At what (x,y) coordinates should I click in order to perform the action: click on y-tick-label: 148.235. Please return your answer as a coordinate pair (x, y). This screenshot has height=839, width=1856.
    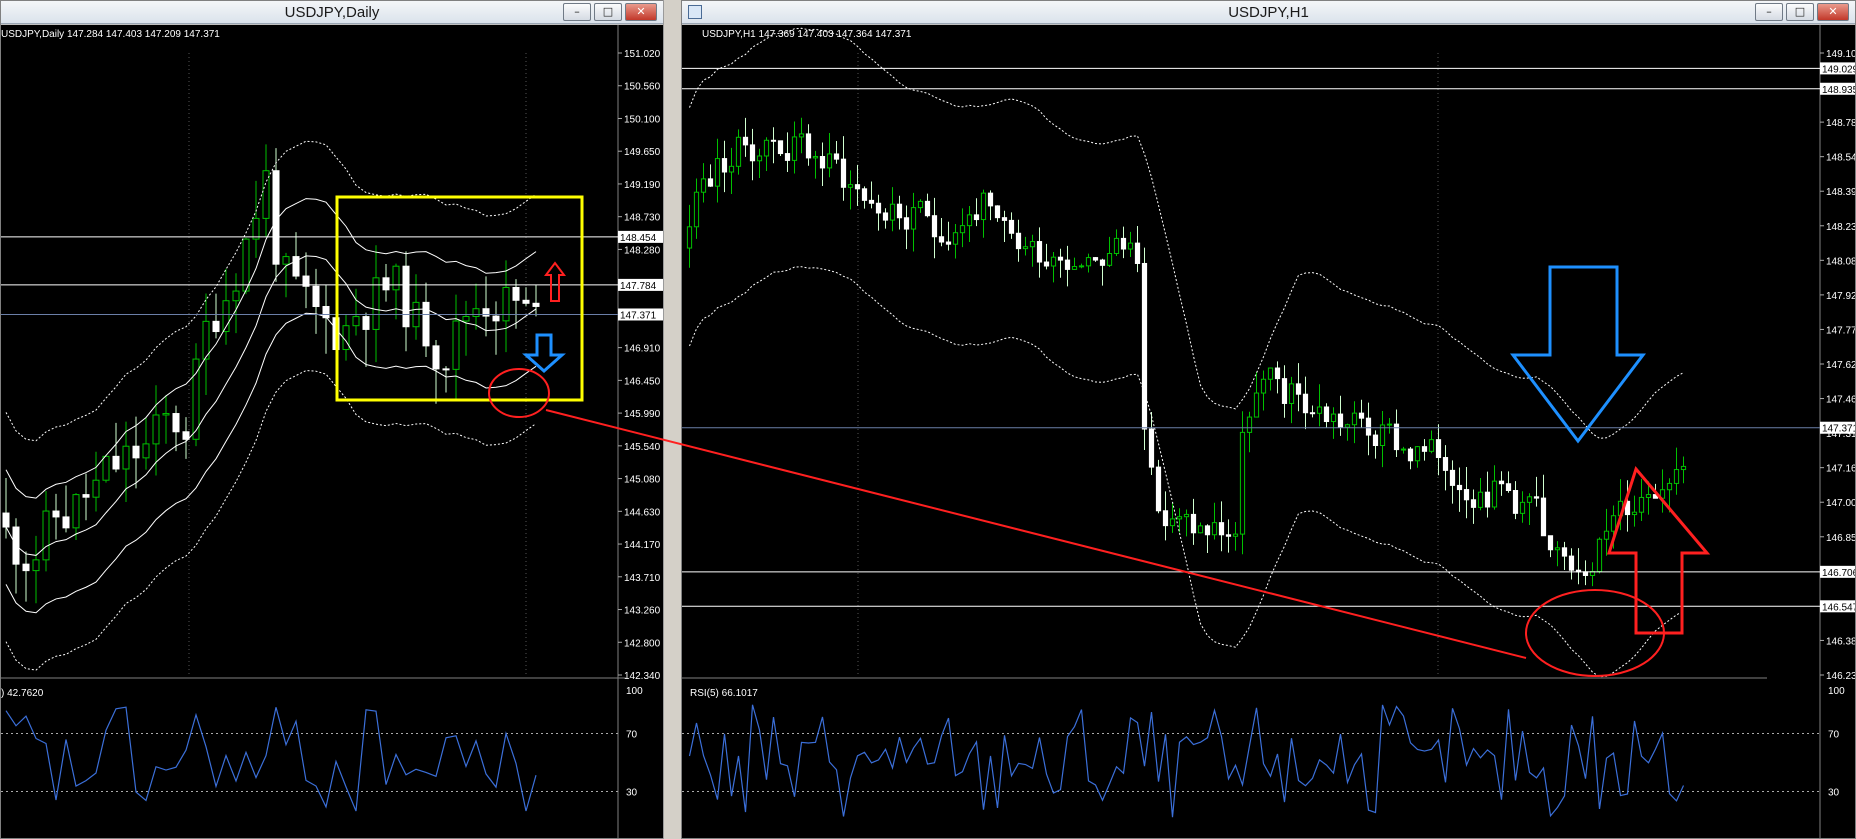
    Looking at the image, I should click on (1841, 227).